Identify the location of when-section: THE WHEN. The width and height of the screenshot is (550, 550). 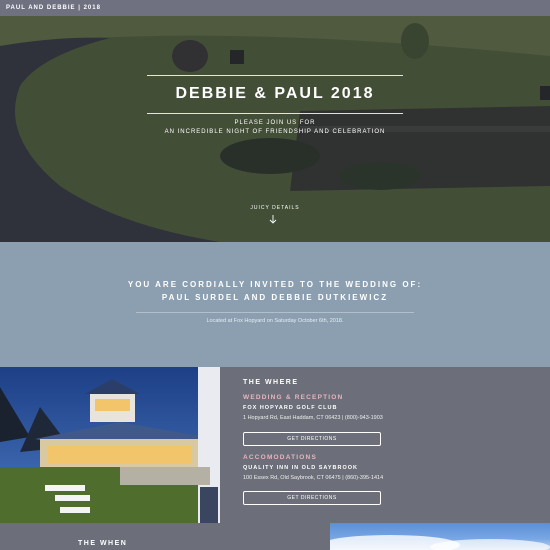
(275, 536).